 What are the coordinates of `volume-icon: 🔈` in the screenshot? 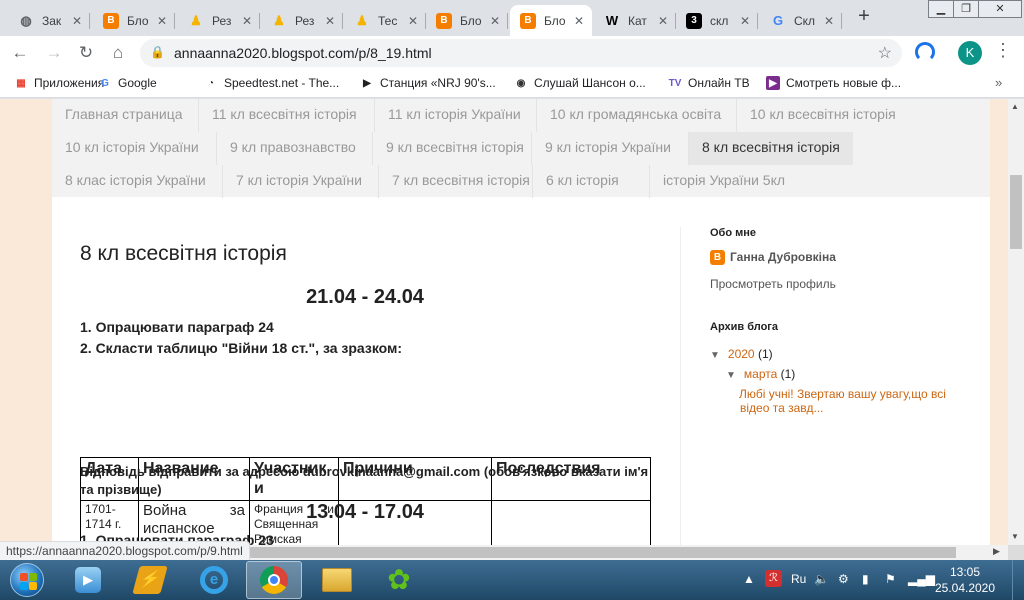 It's located at (821, 579).